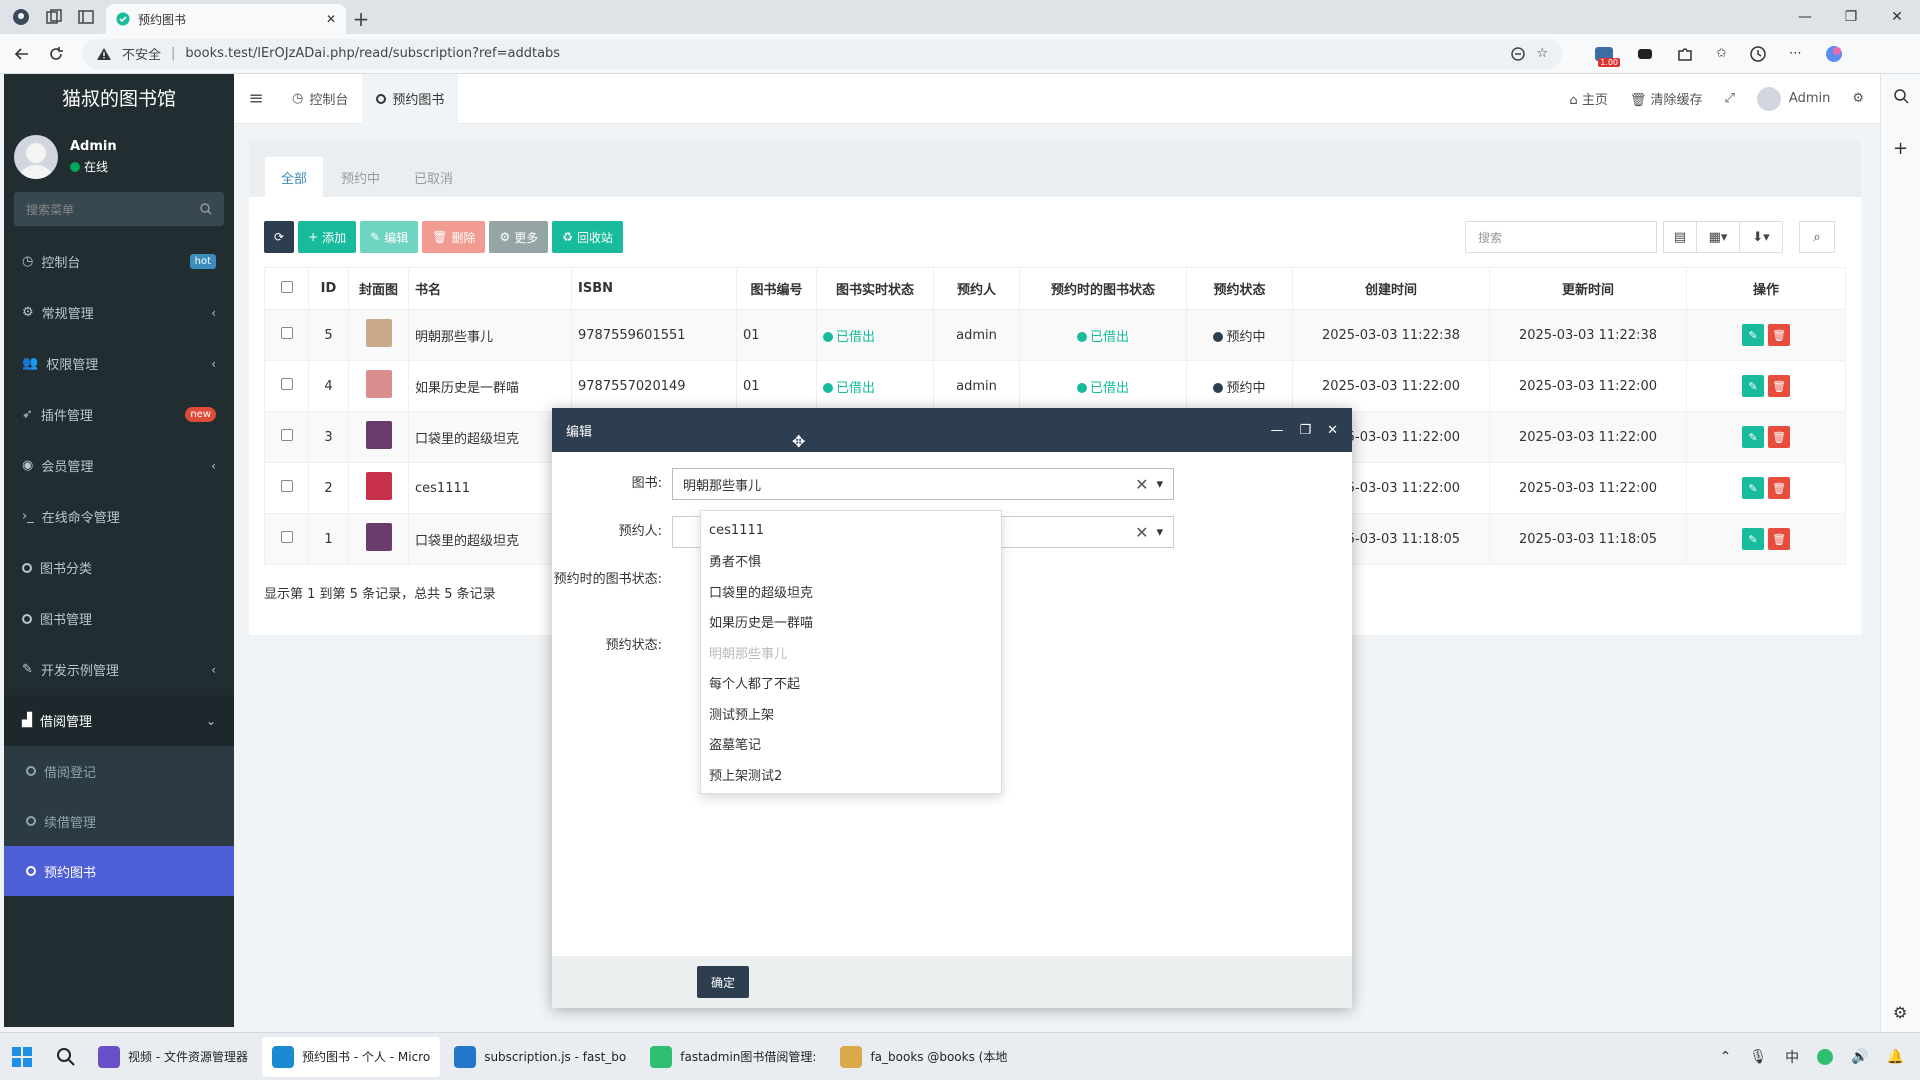 The image size is (1920, 1080). Describe the element at coordinates (1159, 484) in the screenshot. I see `caret-down-icon: ▾` at that location.